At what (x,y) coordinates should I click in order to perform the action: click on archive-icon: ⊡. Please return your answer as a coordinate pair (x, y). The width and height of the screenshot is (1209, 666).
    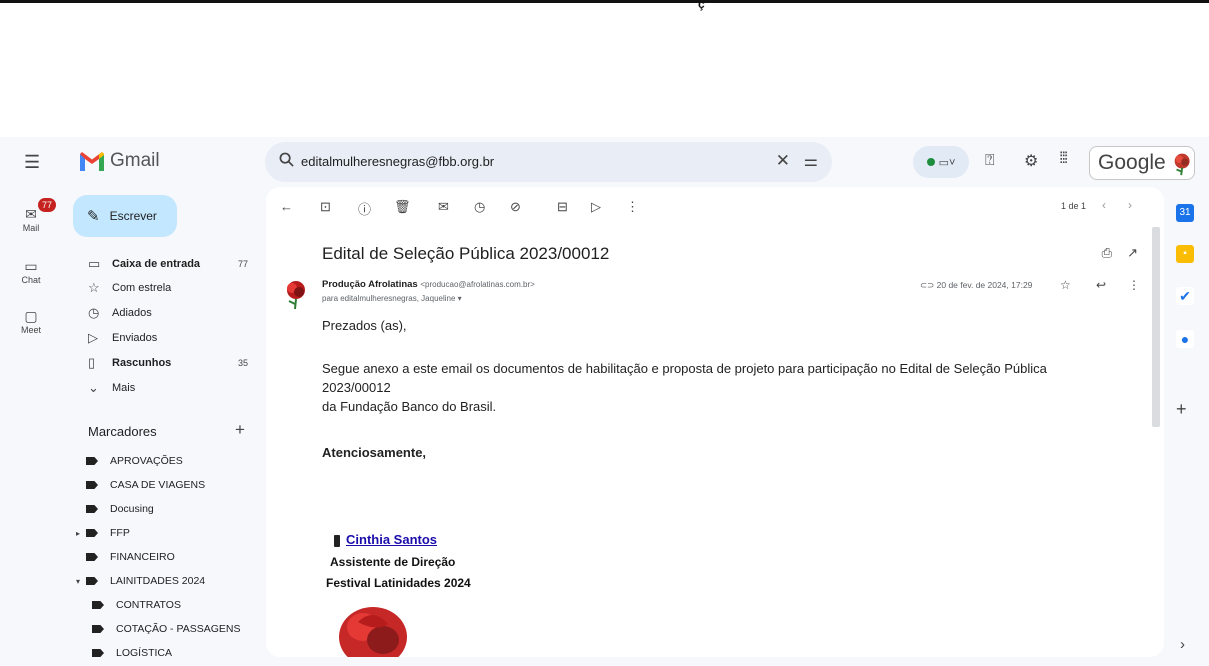
    Looking at the image, I should click on (325, 207).